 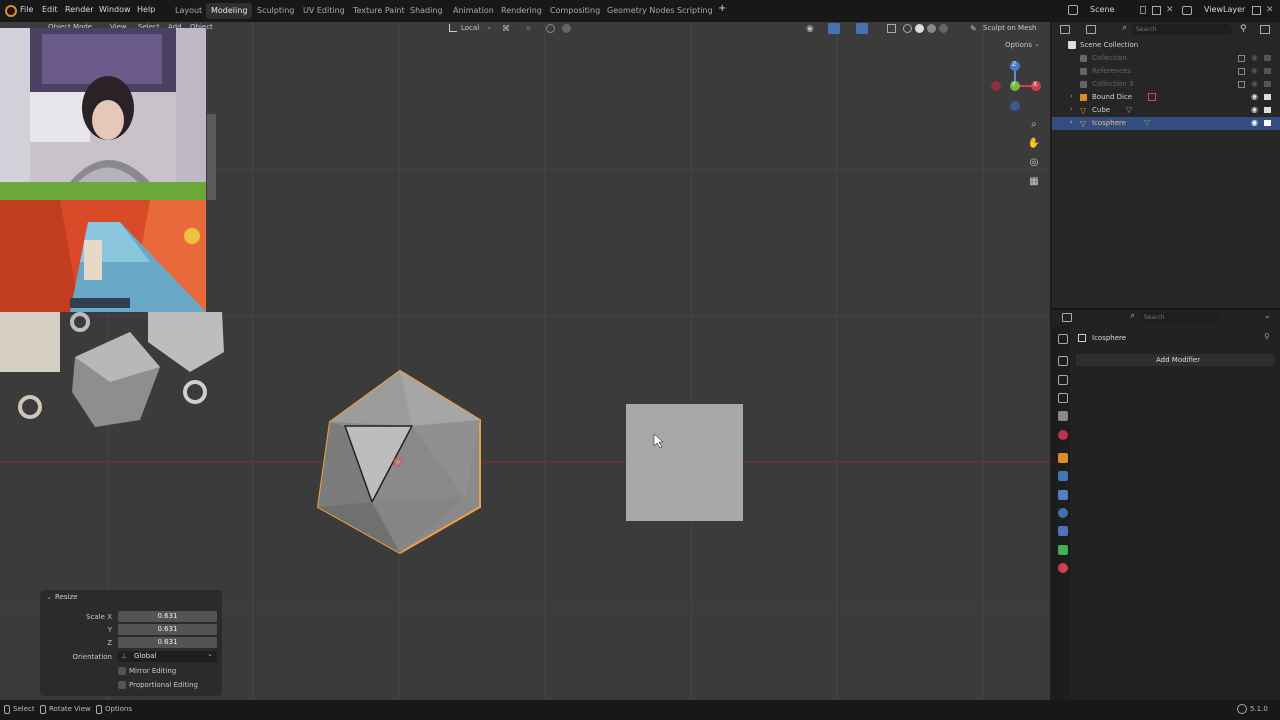 I want to click on data-tab-icon, so click(x=1063, y=550).